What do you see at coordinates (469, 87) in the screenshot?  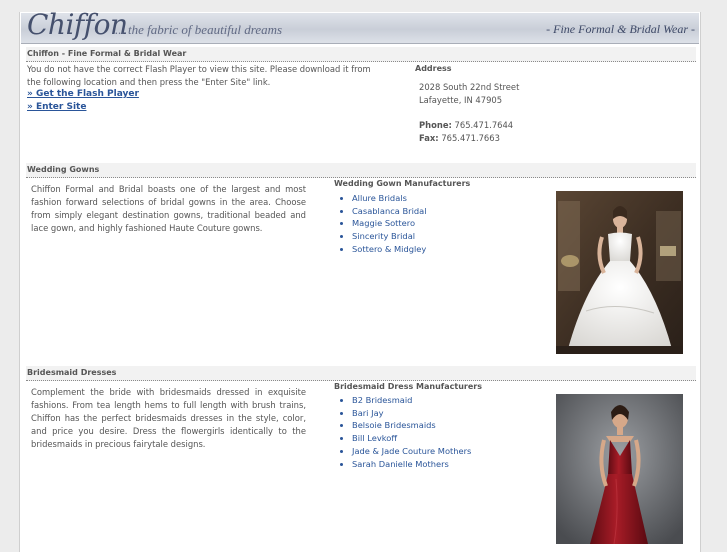 I see `address-street: 2028 South 22nd Street` at bounding box center [469, 87].